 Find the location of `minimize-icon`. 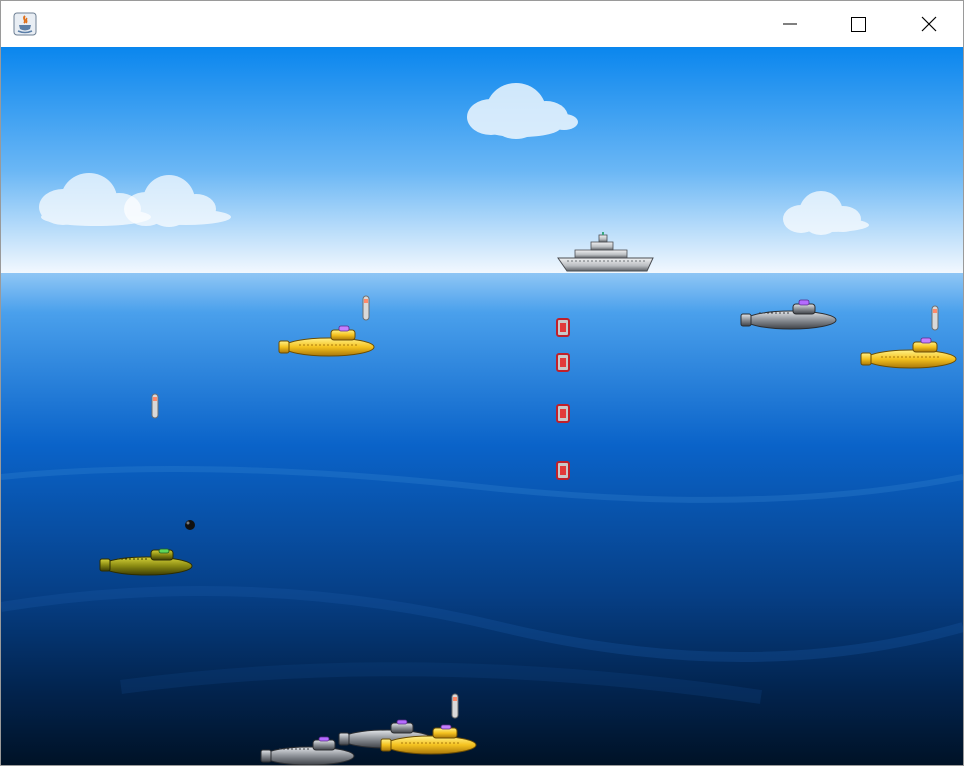

minimize-icon is located at coordinates (790, 24).